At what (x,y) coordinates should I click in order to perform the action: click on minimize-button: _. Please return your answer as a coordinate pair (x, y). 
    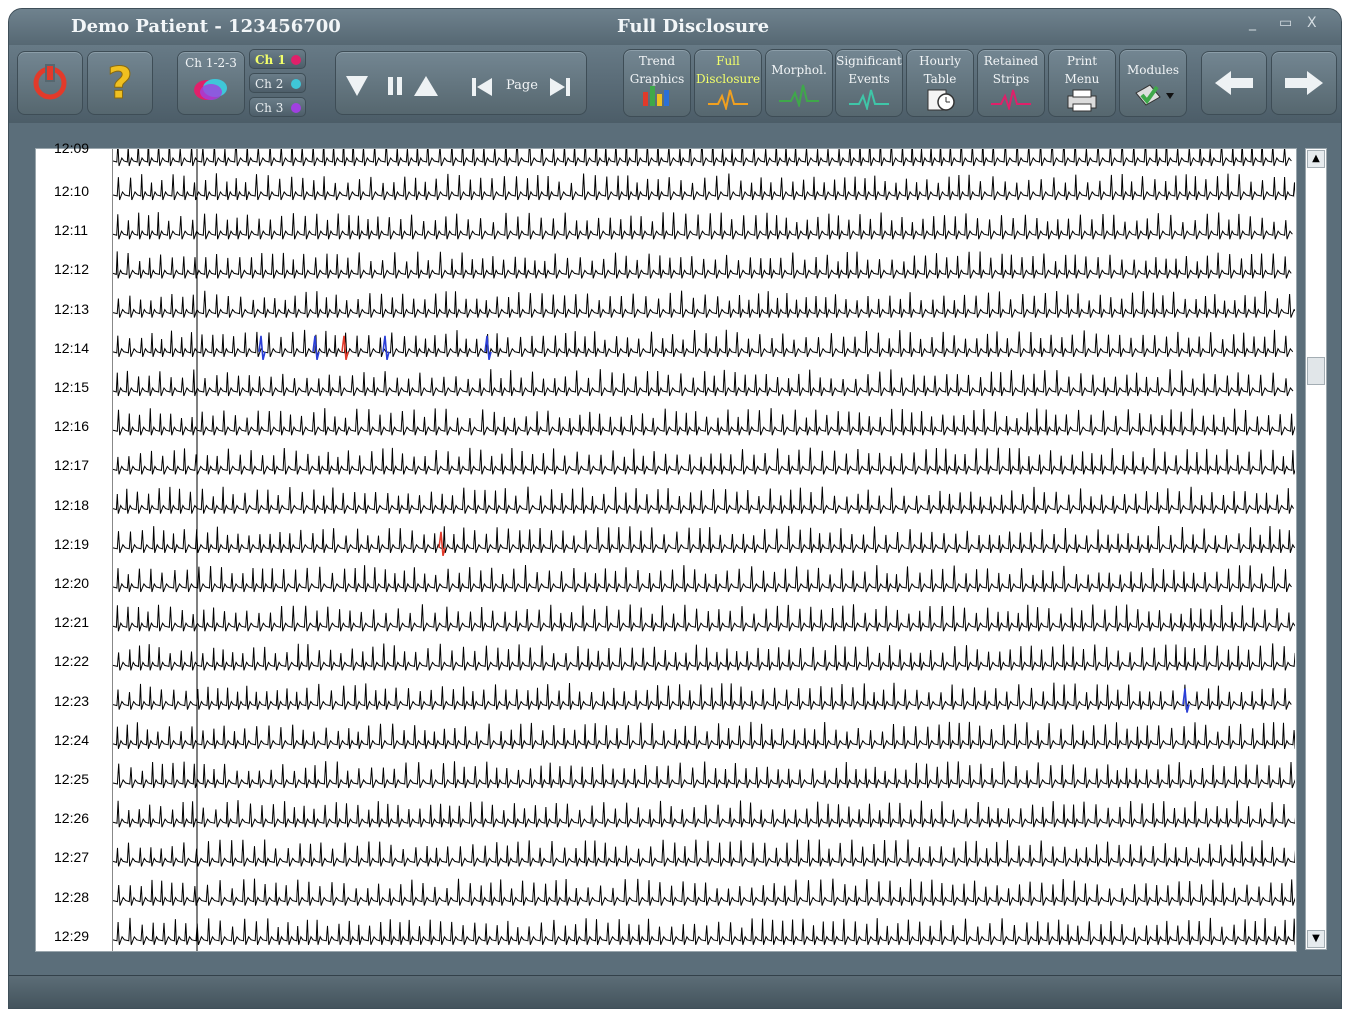
    Looking at the image, I should click on (1252, 23).